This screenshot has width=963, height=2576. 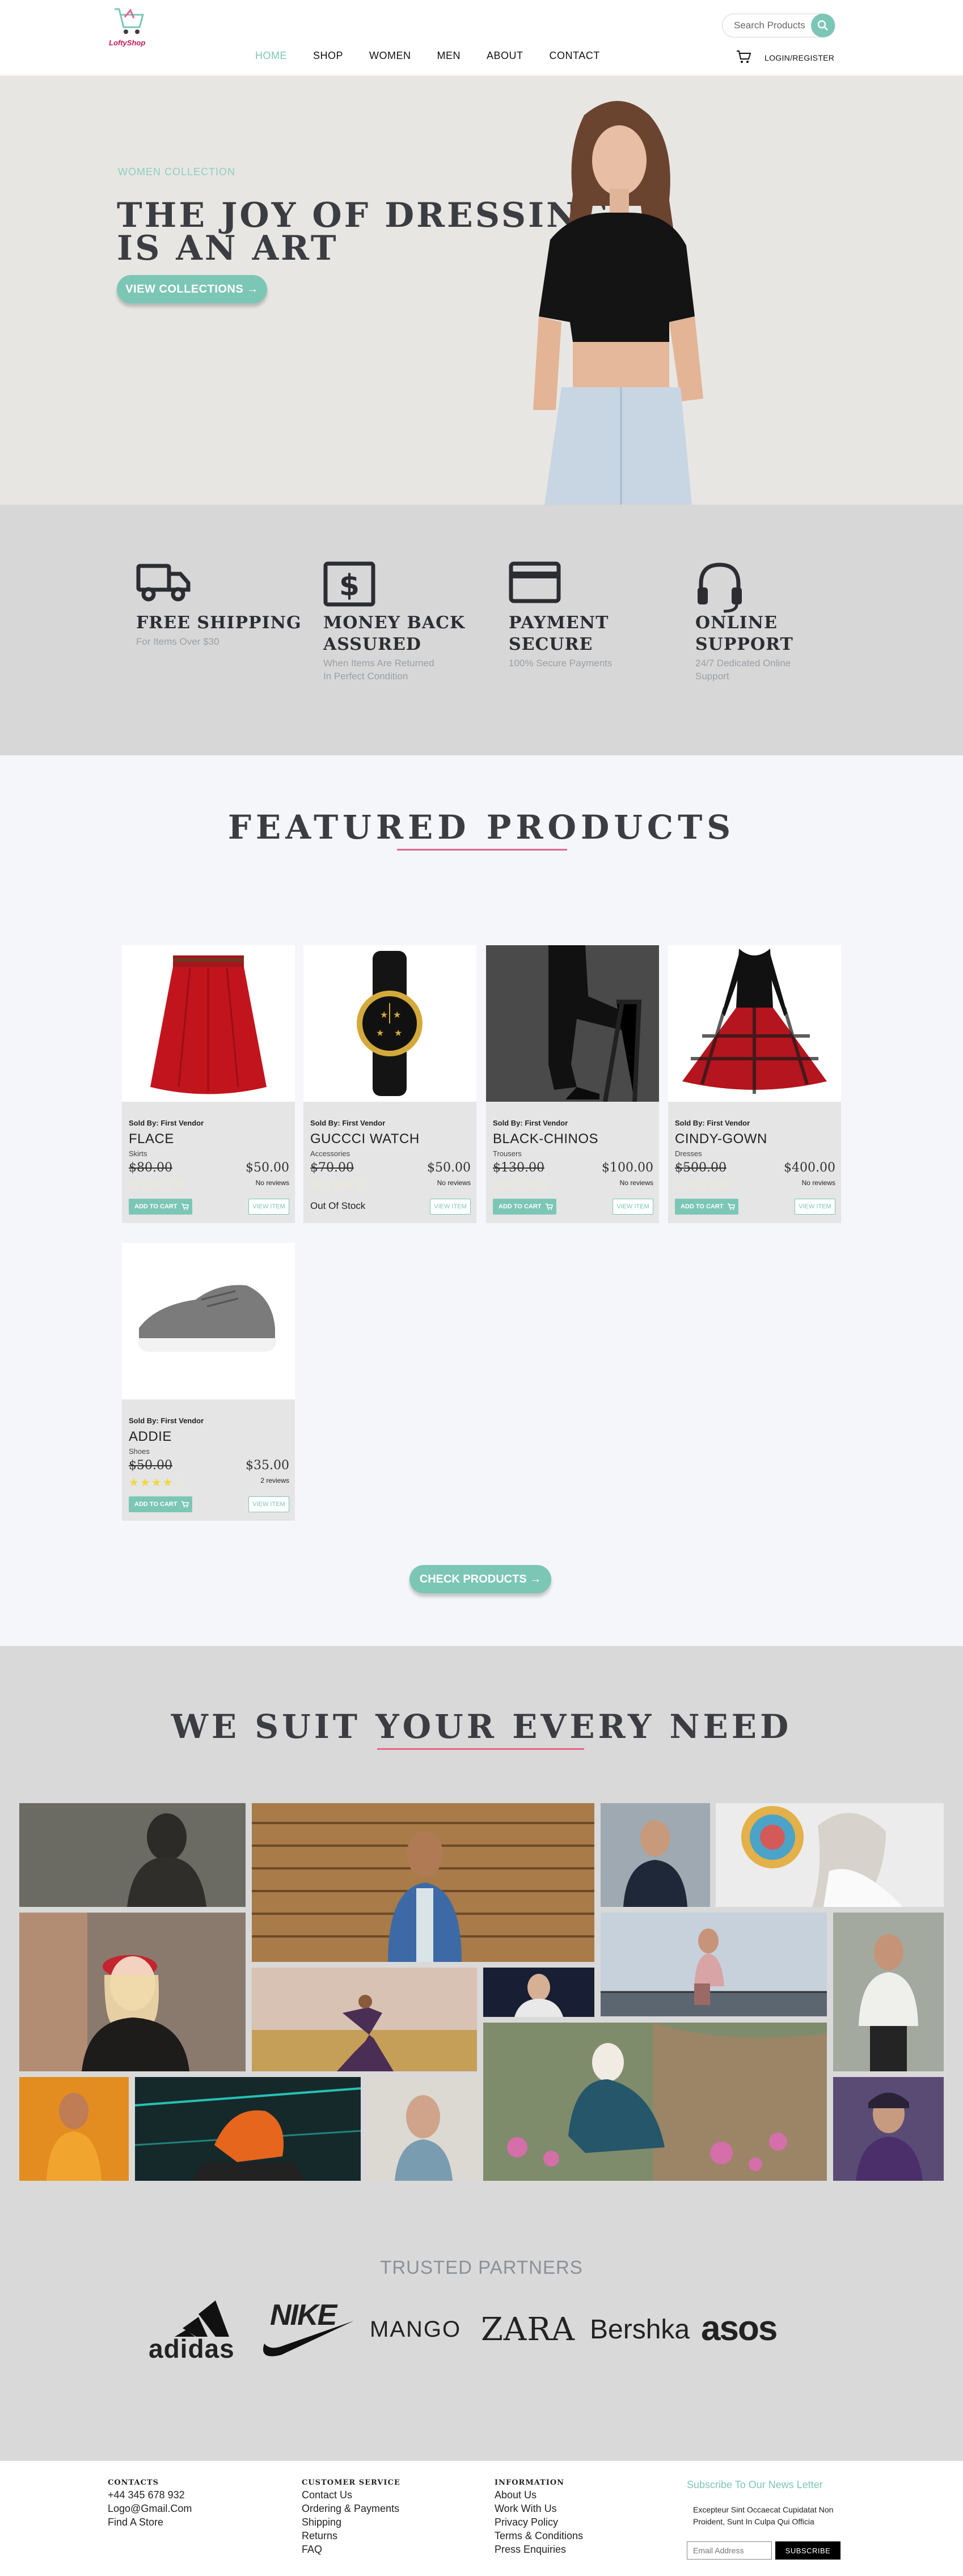 What do you see at coordinates (530, 2482) in the screenshot?
I see `footer-info-heading: INFORMATION` at bounding box center [530, 2482].